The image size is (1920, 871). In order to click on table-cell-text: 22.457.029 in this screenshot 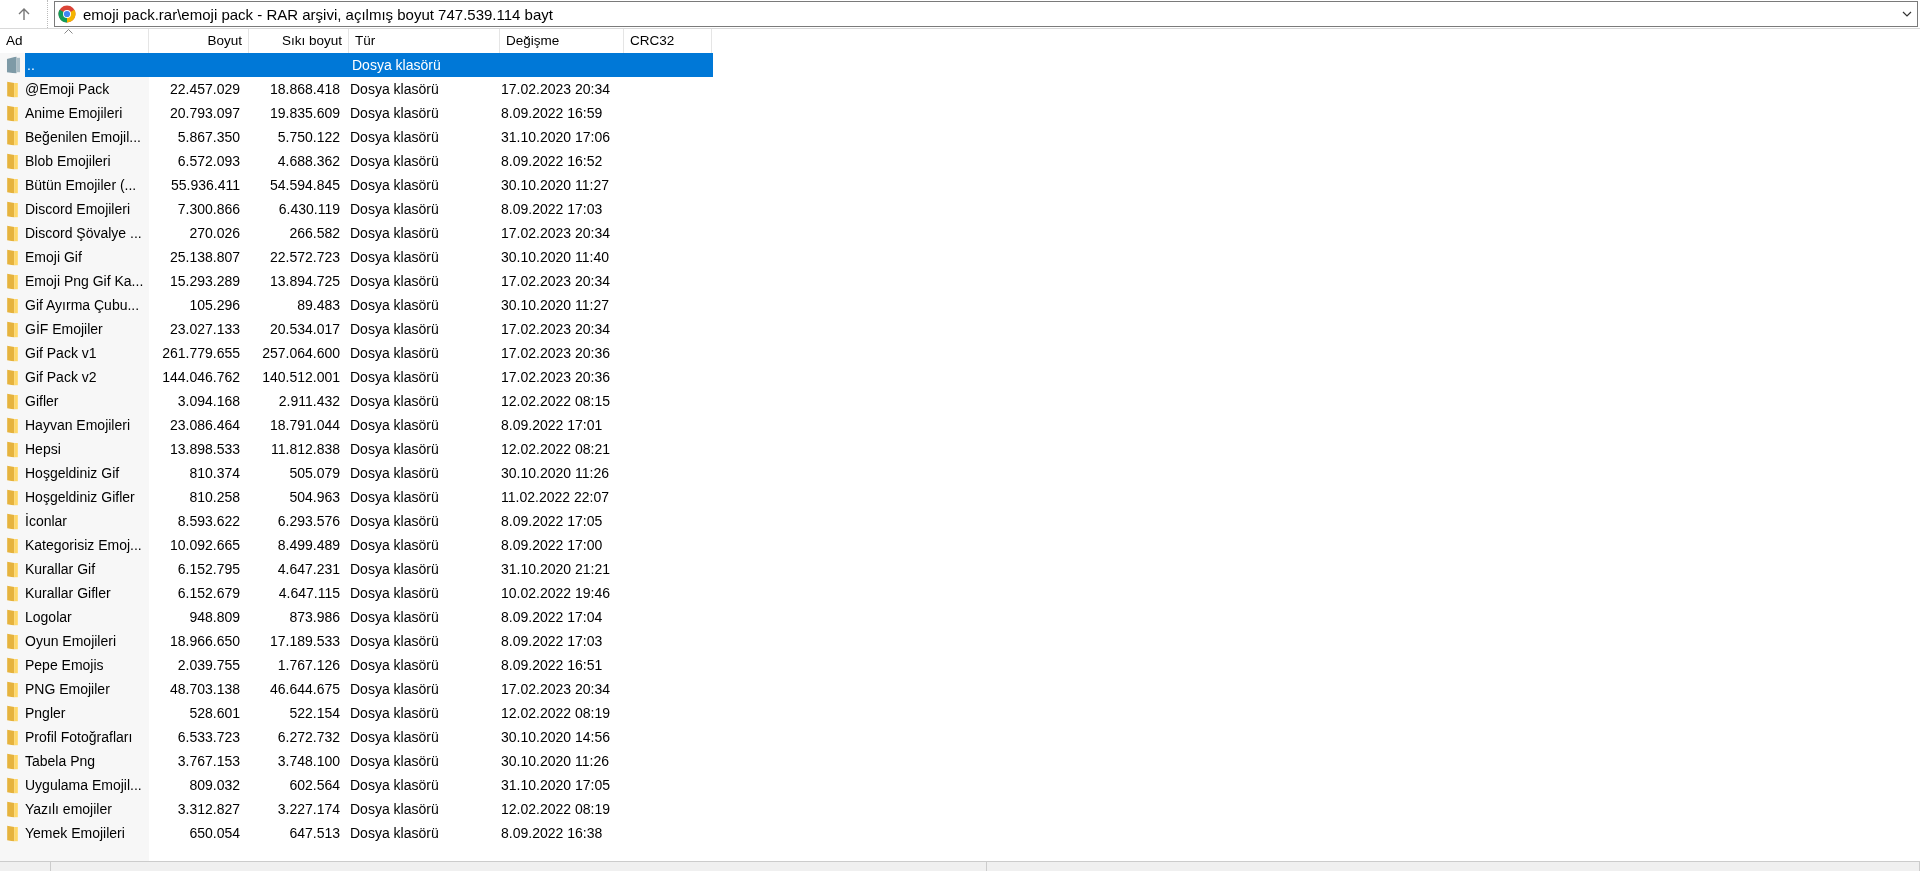, I will do `click(204, 89)`.